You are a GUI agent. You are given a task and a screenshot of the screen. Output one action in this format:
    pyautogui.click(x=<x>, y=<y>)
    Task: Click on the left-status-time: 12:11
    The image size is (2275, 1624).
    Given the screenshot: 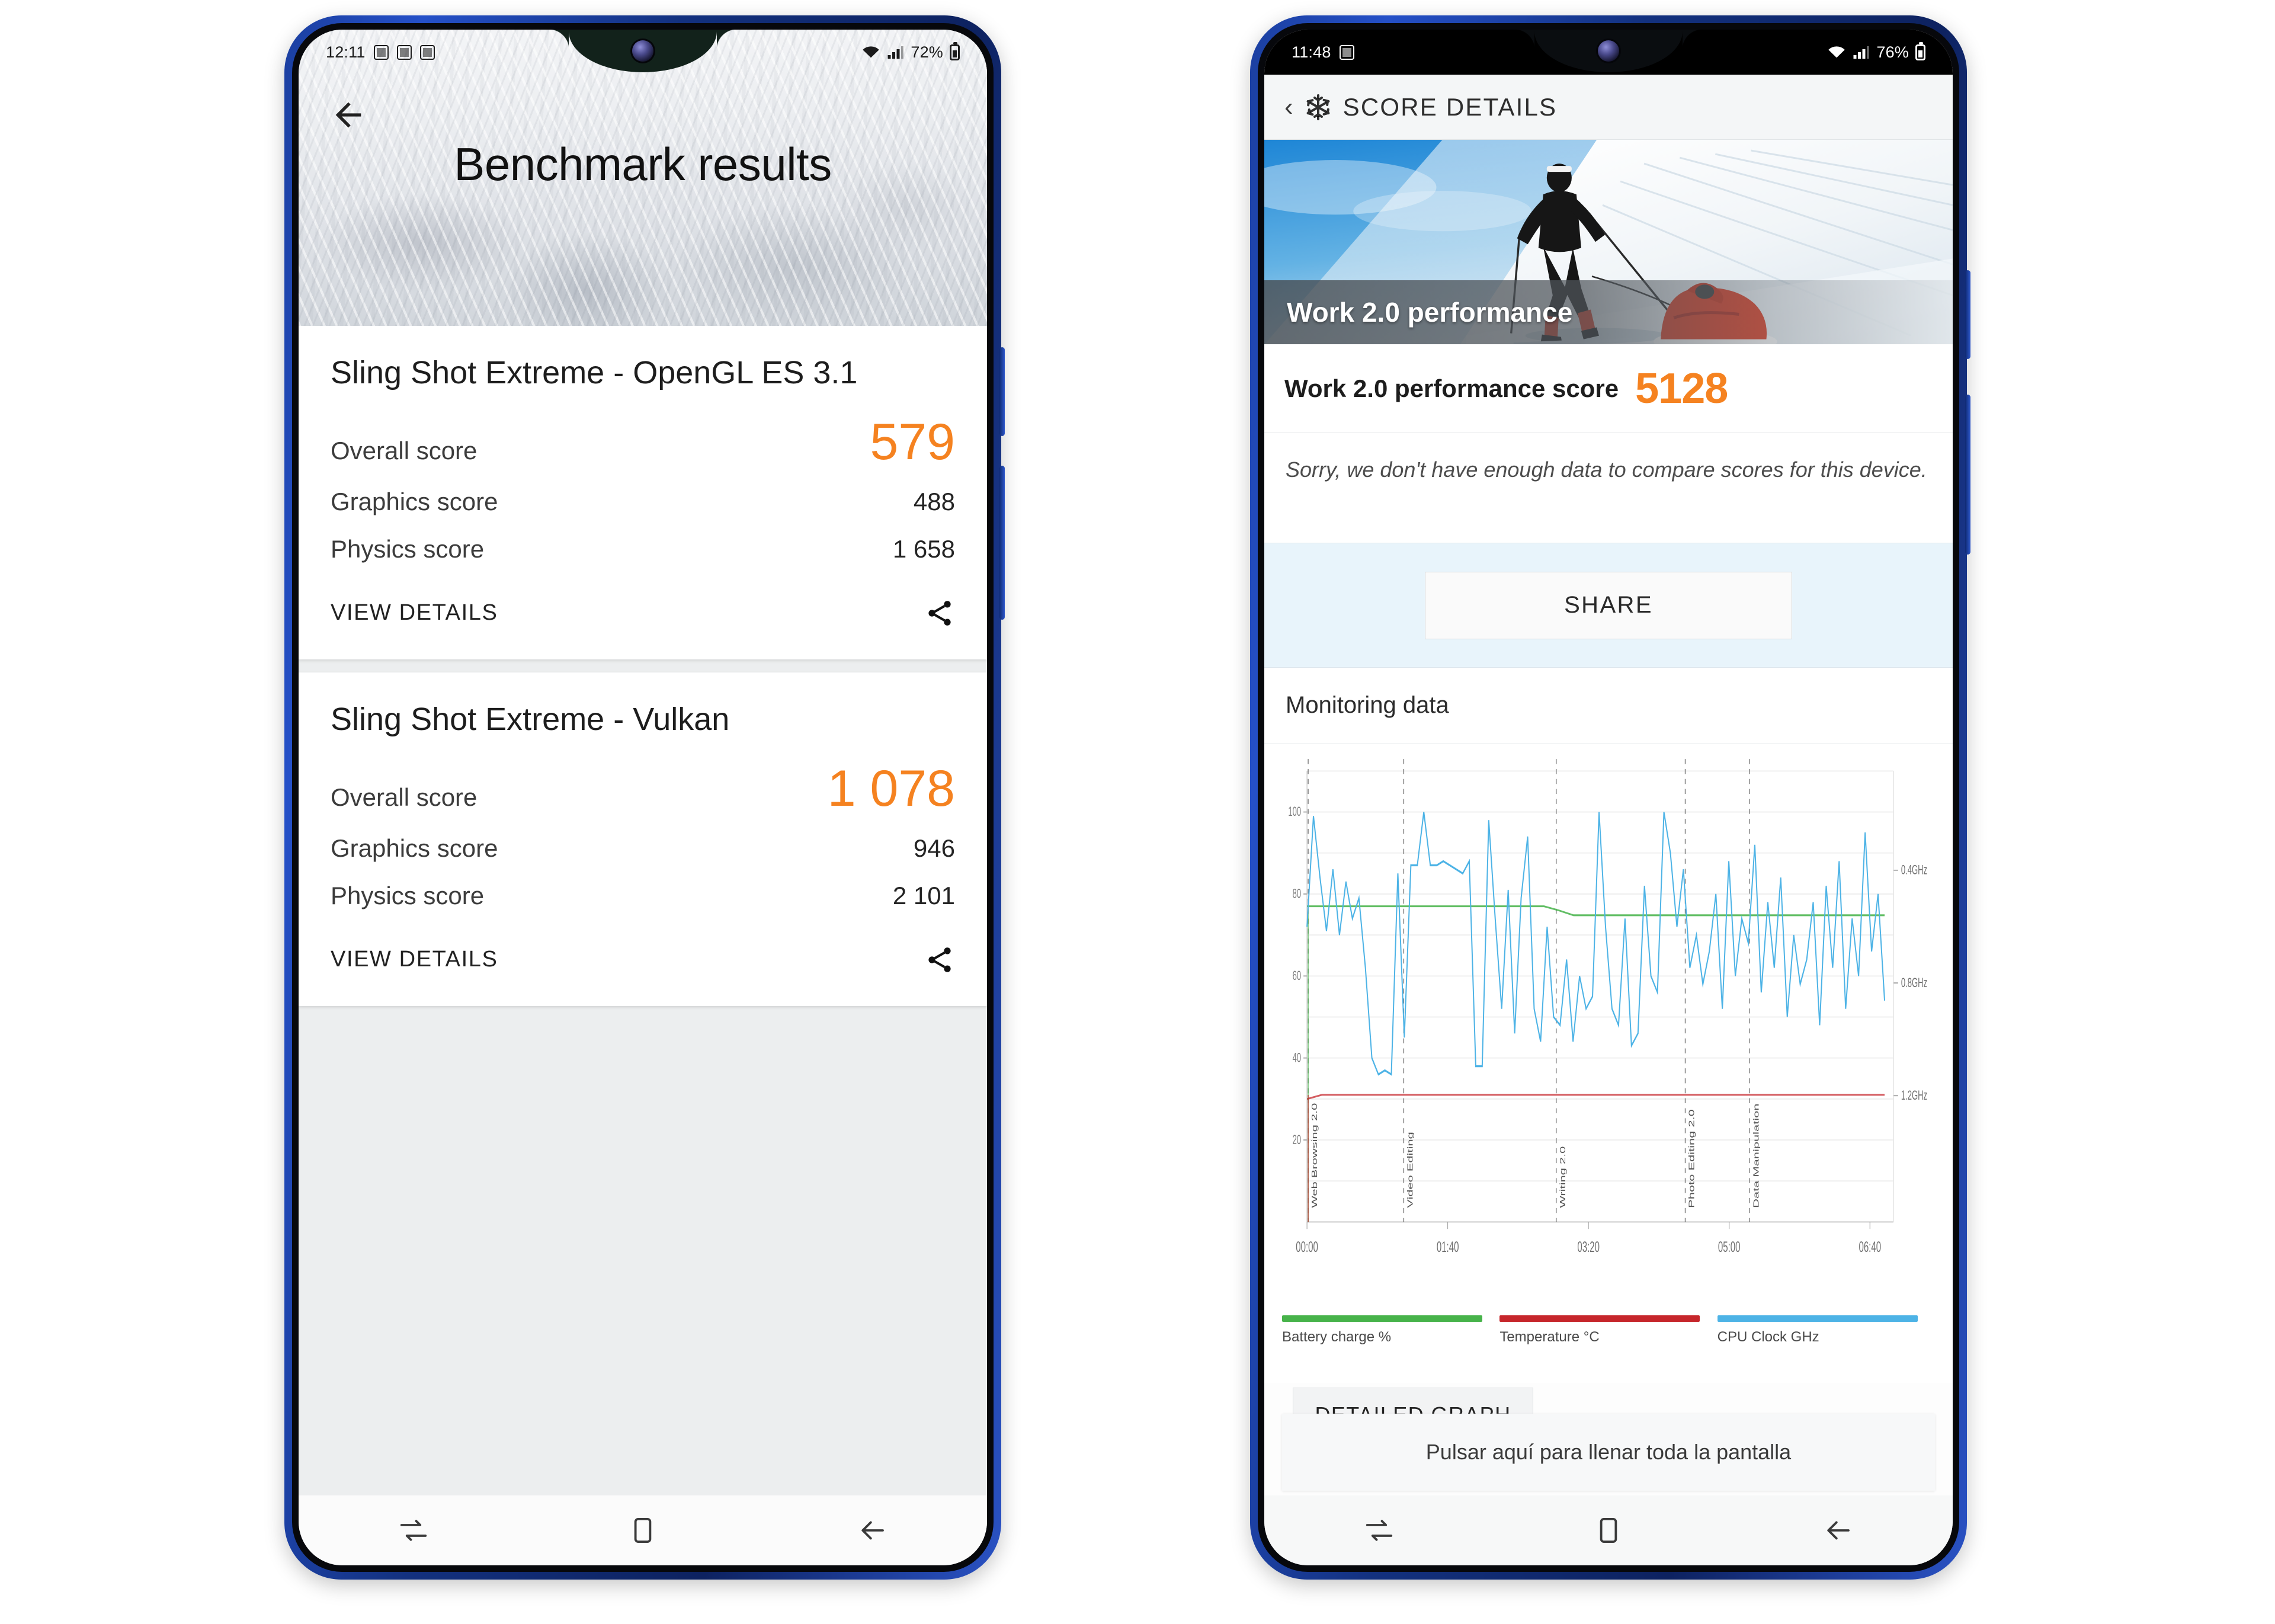 What is the action you would take?
    pyautogui.click(x=346, y=52)
    